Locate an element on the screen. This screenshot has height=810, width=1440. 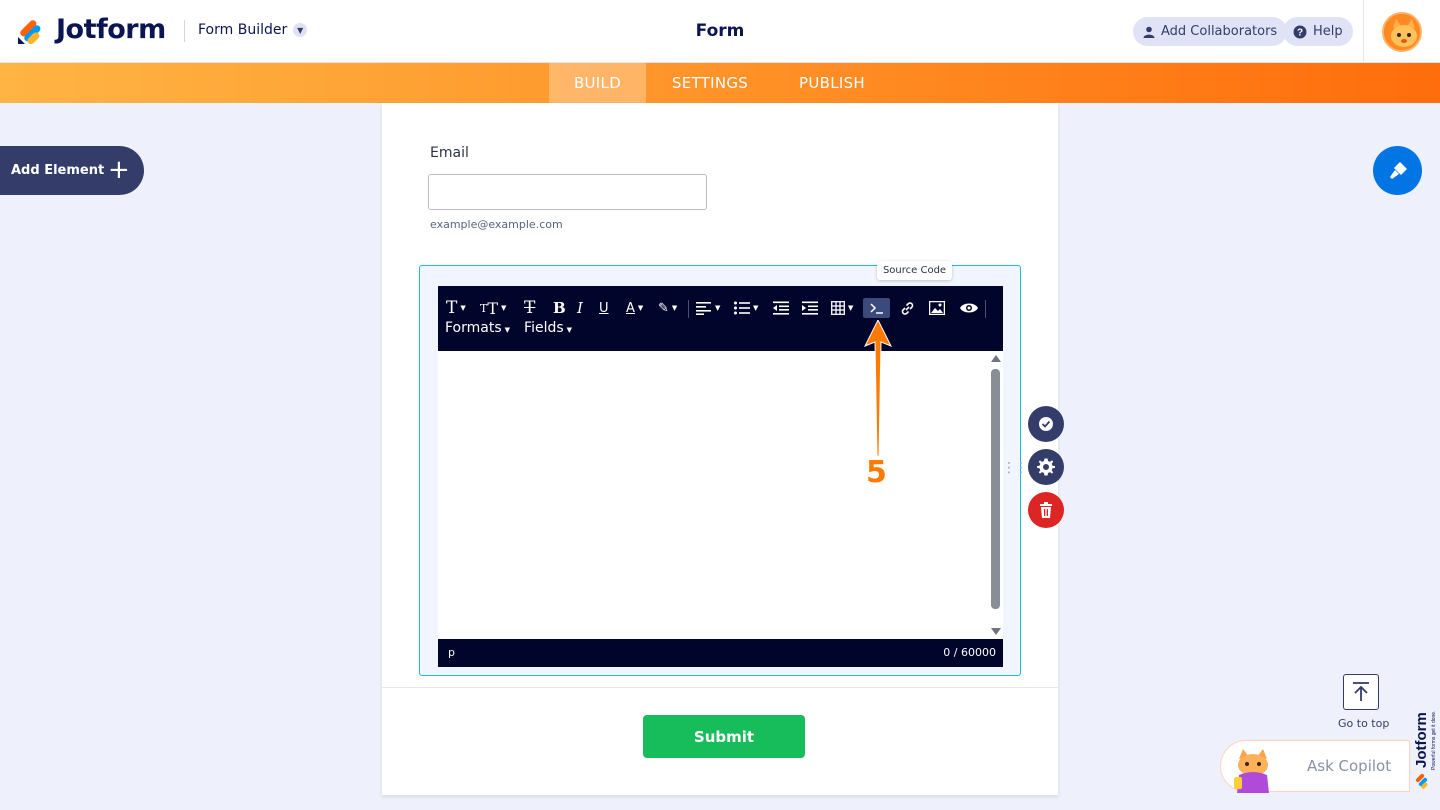
help-label: Help is located at coordinates (1328, 31).